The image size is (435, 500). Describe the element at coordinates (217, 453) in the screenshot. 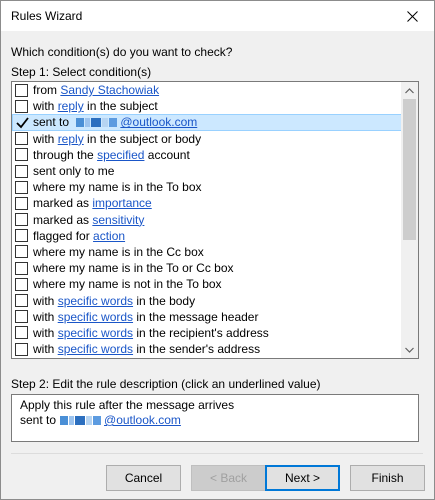

I see `divider` at that location.